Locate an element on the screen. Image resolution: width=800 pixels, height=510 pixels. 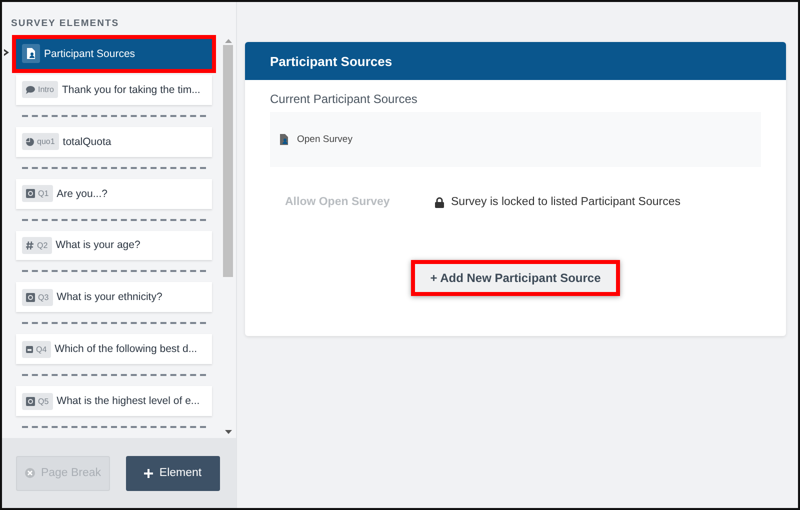
survey-element: Participant Sources is located at coordinates (114, 54).